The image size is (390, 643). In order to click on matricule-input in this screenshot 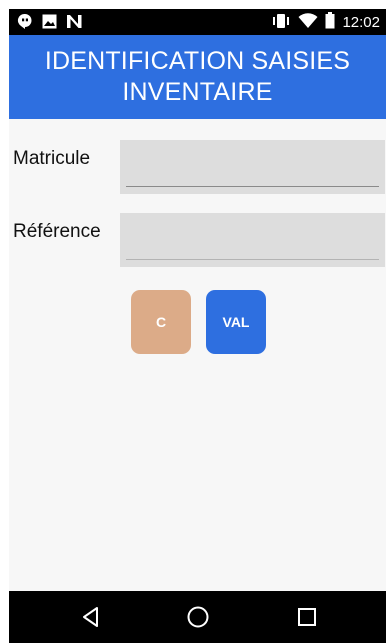, I will do `click(252, 165)`.